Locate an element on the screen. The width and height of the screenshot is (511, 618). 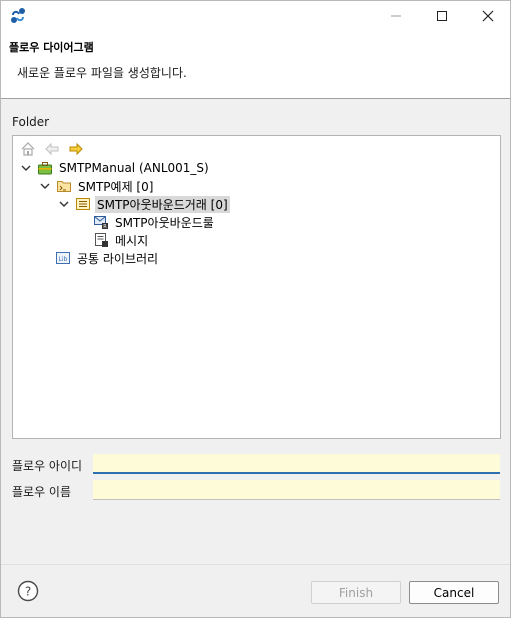
tree-item-smtpmanual: SMTPManual (ANL001_S) is located at coordinates (115, 168).